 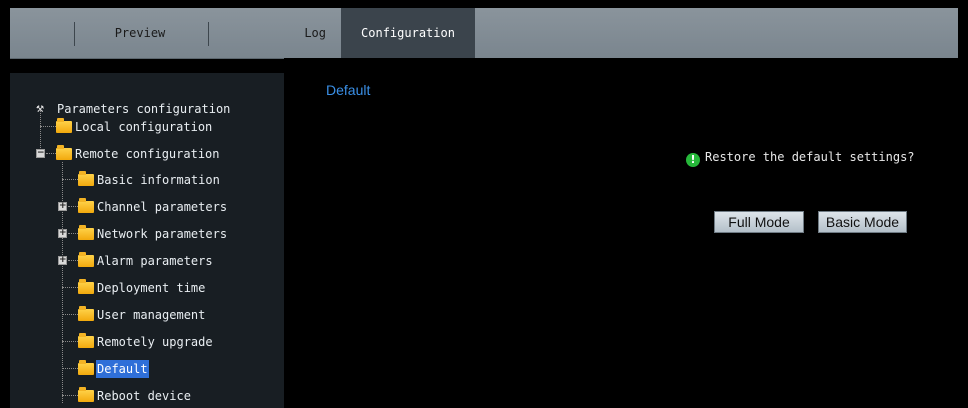 What do you see at coordinates (862, 222) in the screenshot?
I see `basic-mode-button: Basic Mode` at bounding box center [862, 222].